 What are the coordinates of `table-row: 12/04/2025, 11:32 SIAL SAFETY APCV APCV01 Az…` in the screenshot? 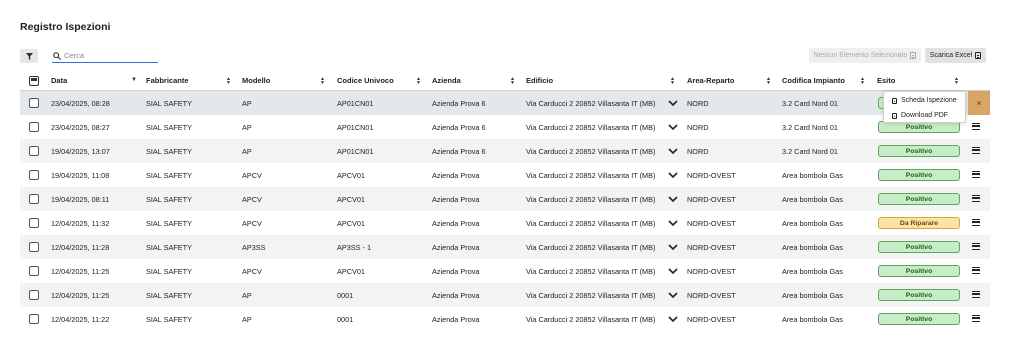 It's located at (505, 223).